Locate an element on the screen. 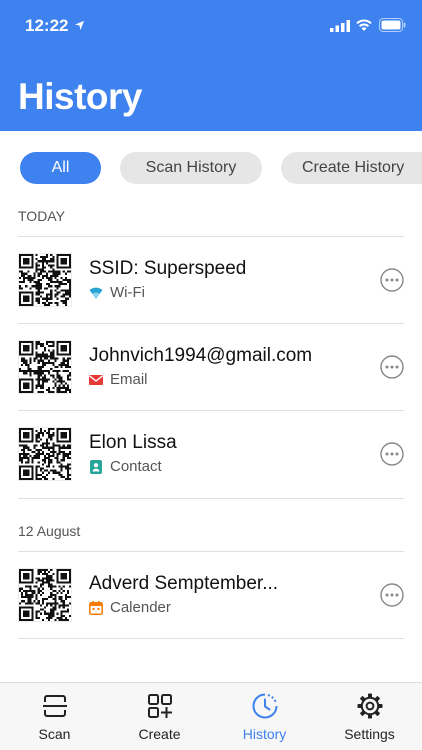 This screenshot has width=422, height=750. tab-settings: Settings is located at coordinates (369, 716).